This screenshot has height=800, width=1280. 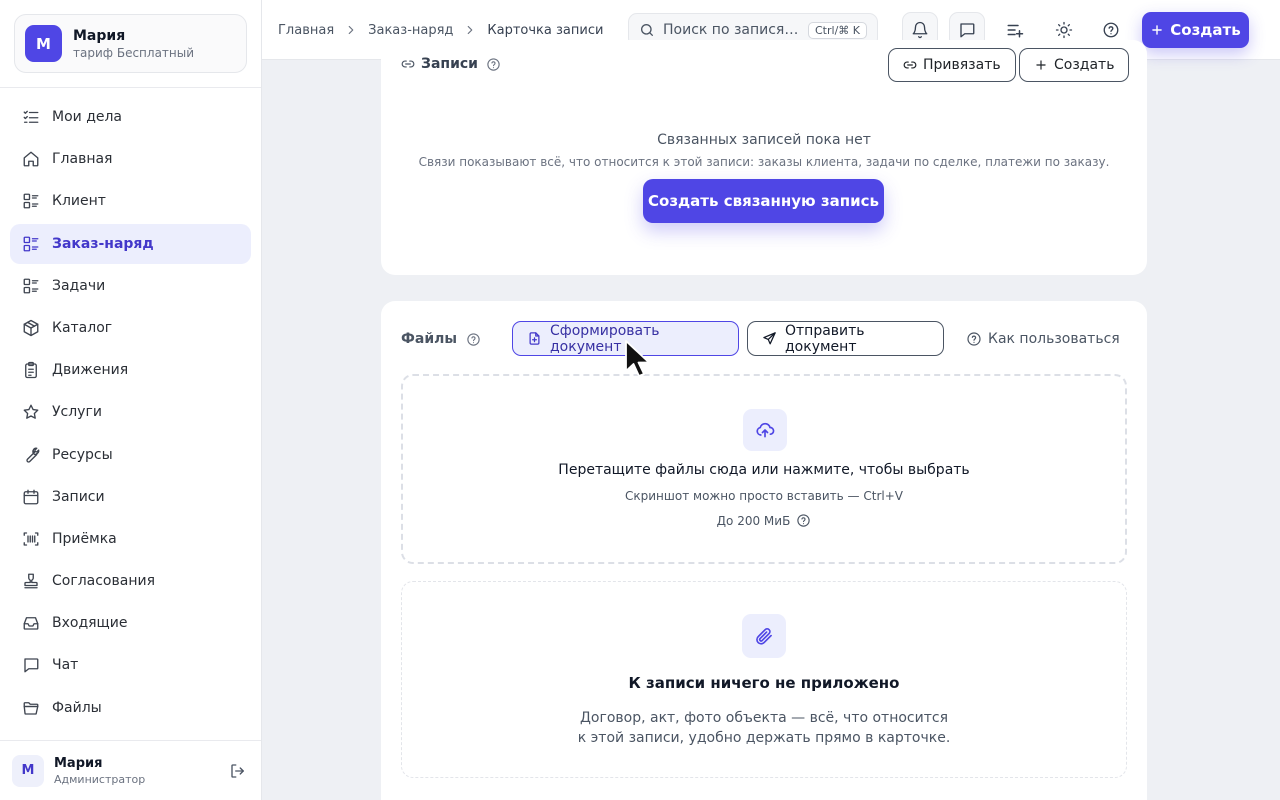 I want to click on inbox-icon, so click(x=31, y=623).